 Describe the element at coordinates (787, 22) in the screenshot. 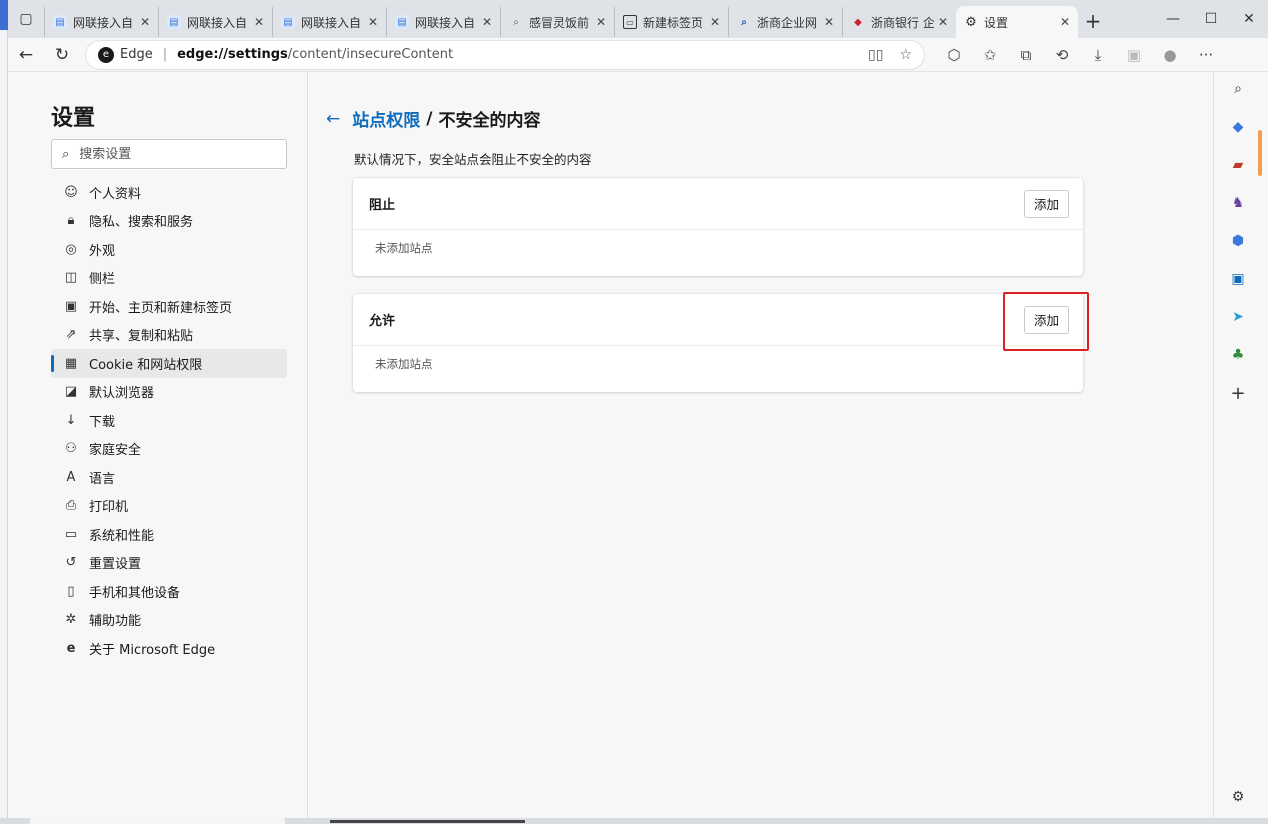

I see `tab-title: 浙商企业网` at that location.